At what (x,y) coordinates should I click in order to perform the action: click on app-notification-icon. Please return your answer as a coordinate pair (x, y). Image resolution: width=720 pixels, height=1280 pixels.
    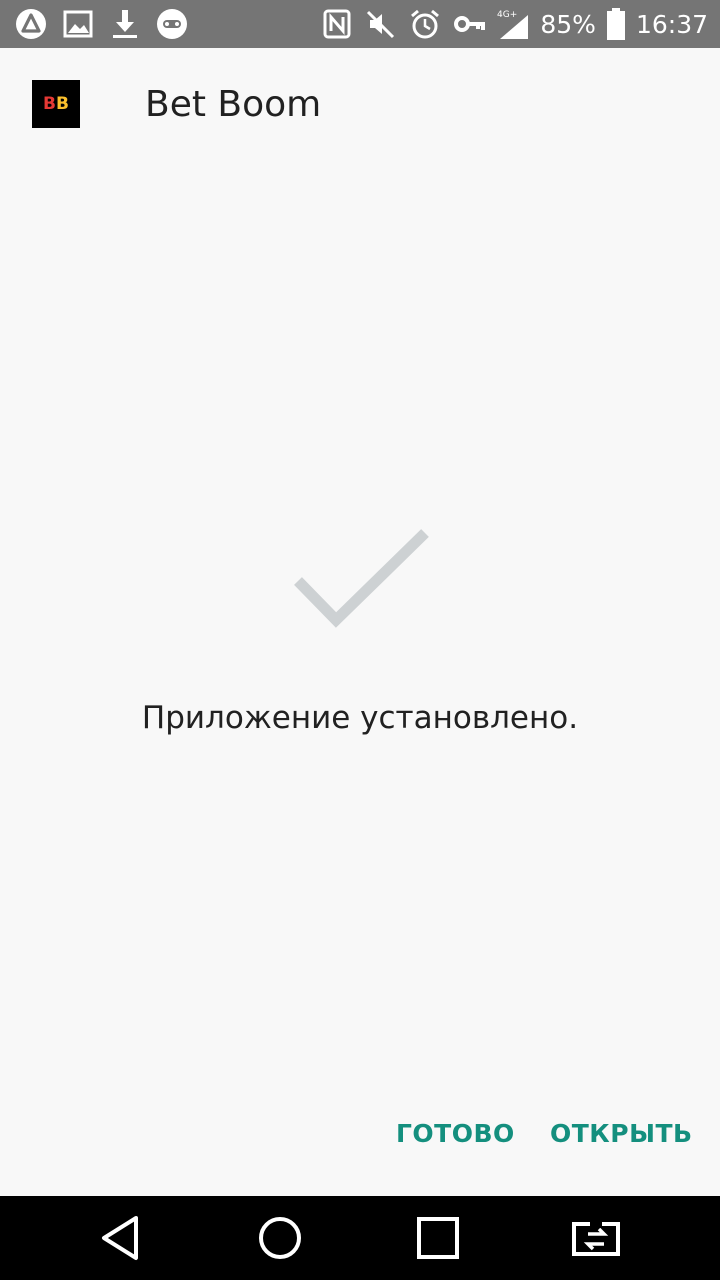
    Looking at the image, I should click on (31, 24).